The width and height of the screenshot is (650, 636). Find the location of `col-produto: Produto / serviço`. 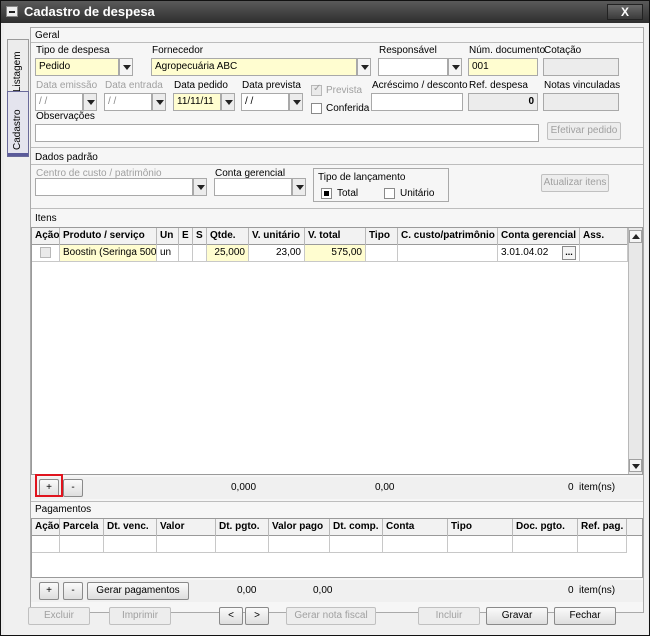

col-produto: Produto / serviço is located at coordinates (108, 236).